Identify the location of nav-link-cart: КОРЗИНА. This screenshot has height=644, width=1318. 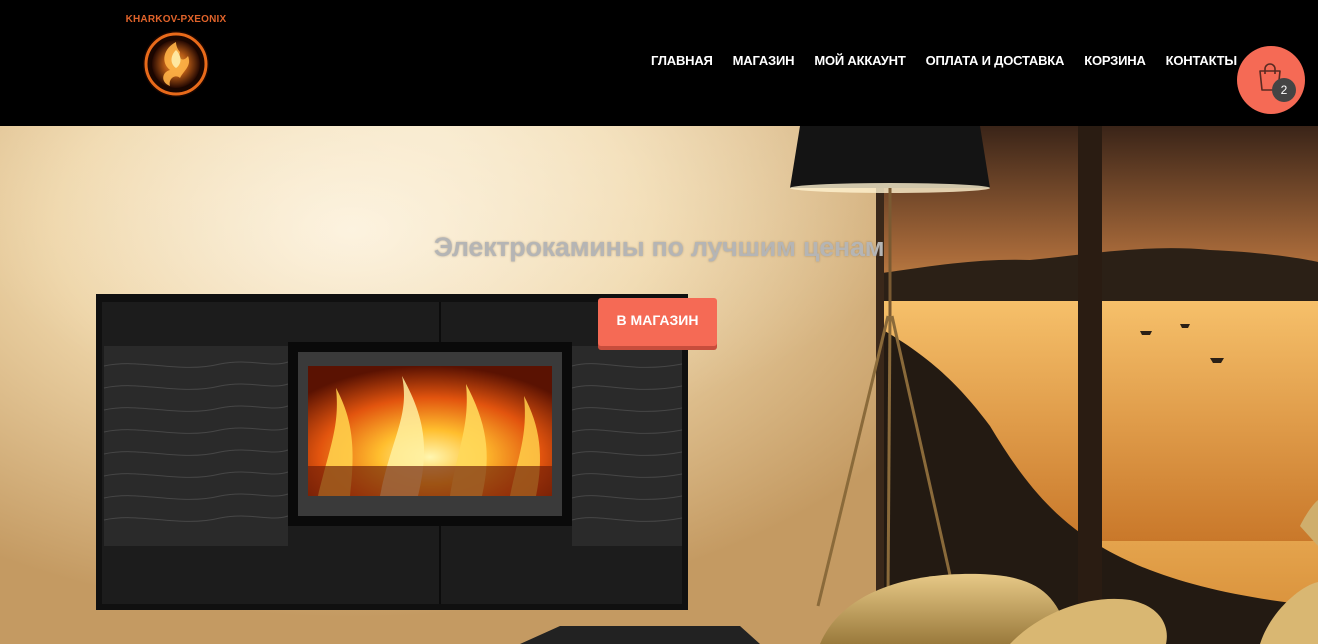
(1115, 60).